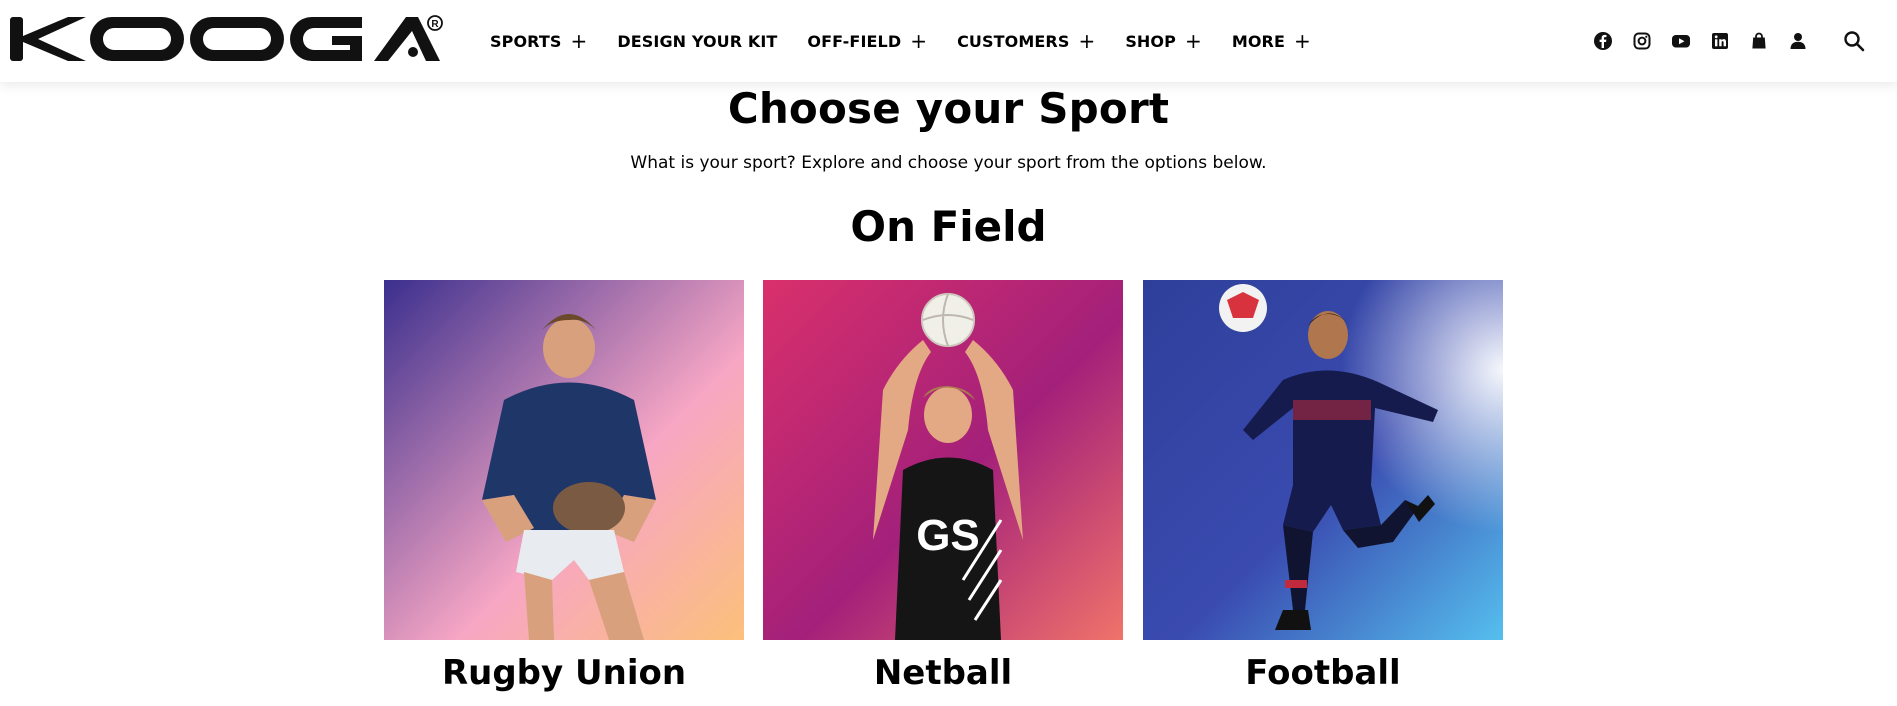 This screenshot has width=1897, height=706. What do you see at coordinates (1150, 41) in the screenshot?
I see `nav-shop-label: SHOP` at bounding box center [1150, 41].